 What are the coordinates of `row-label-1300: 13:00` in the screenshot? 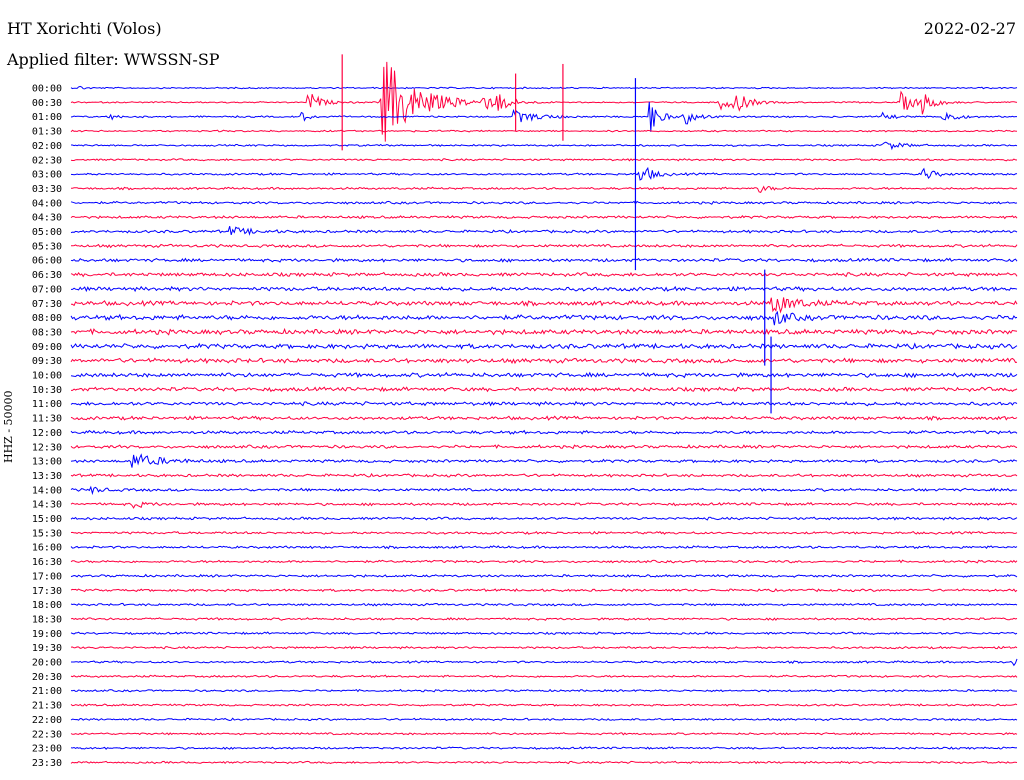 It's located at (47, 462).